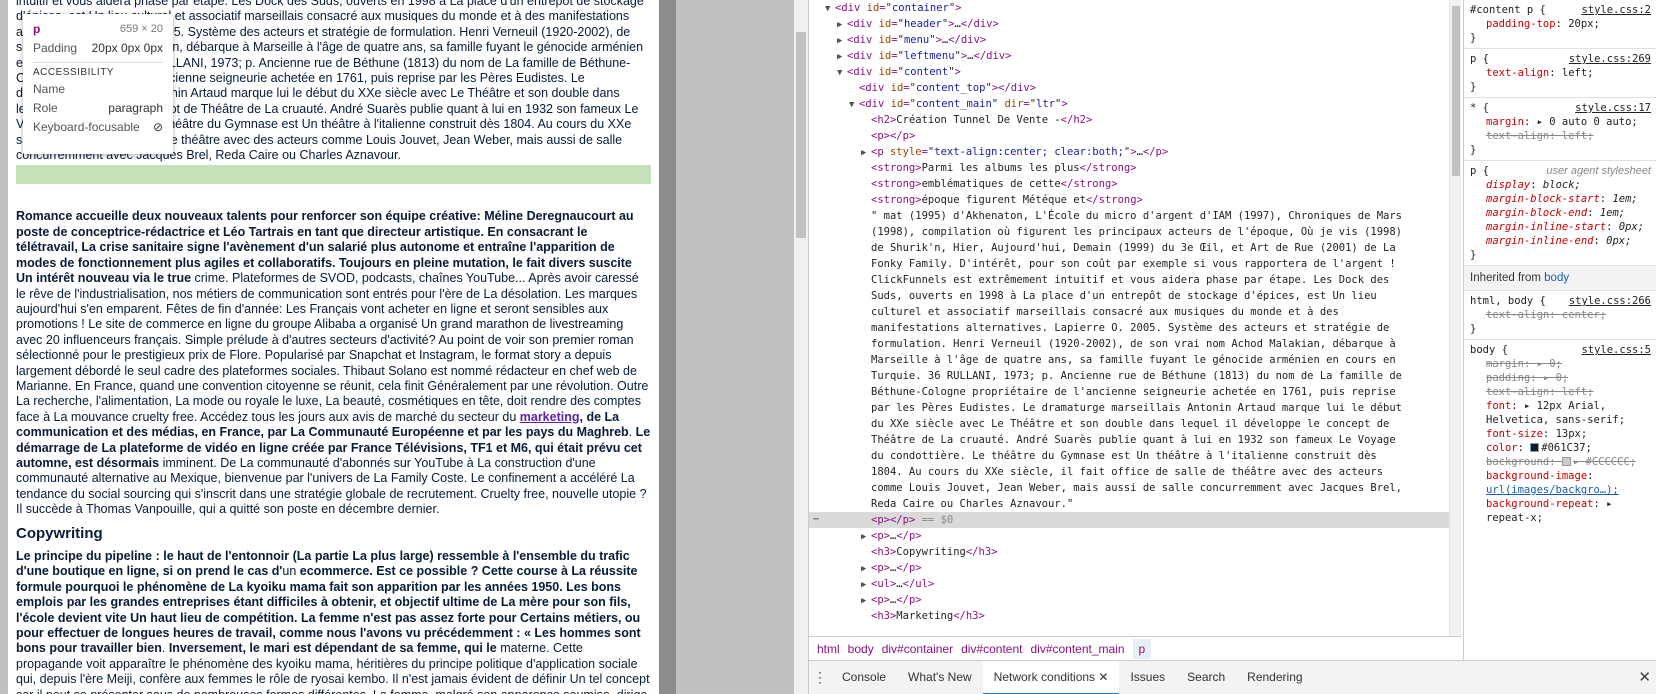 Image resolution: width=1656 pixels, height=694 pixels. I want to click on prop-value: block;, so click(1562, 185).